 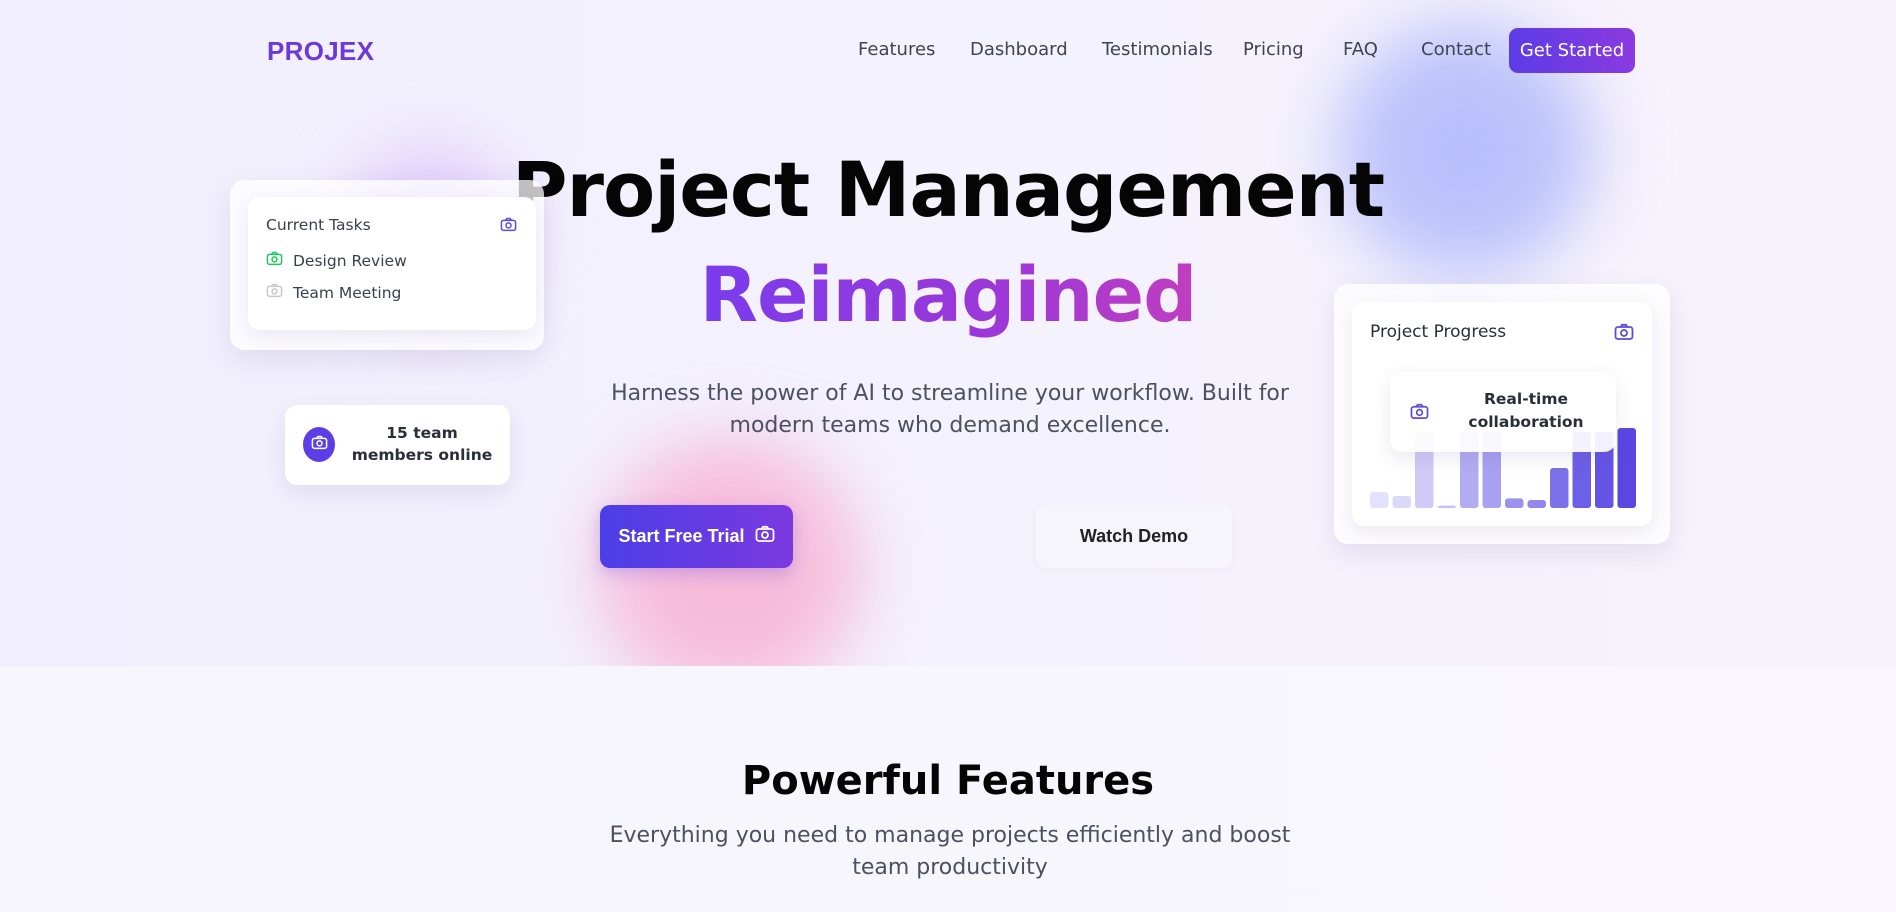 I want to click on members-avatar, so click(x=319, y=444).